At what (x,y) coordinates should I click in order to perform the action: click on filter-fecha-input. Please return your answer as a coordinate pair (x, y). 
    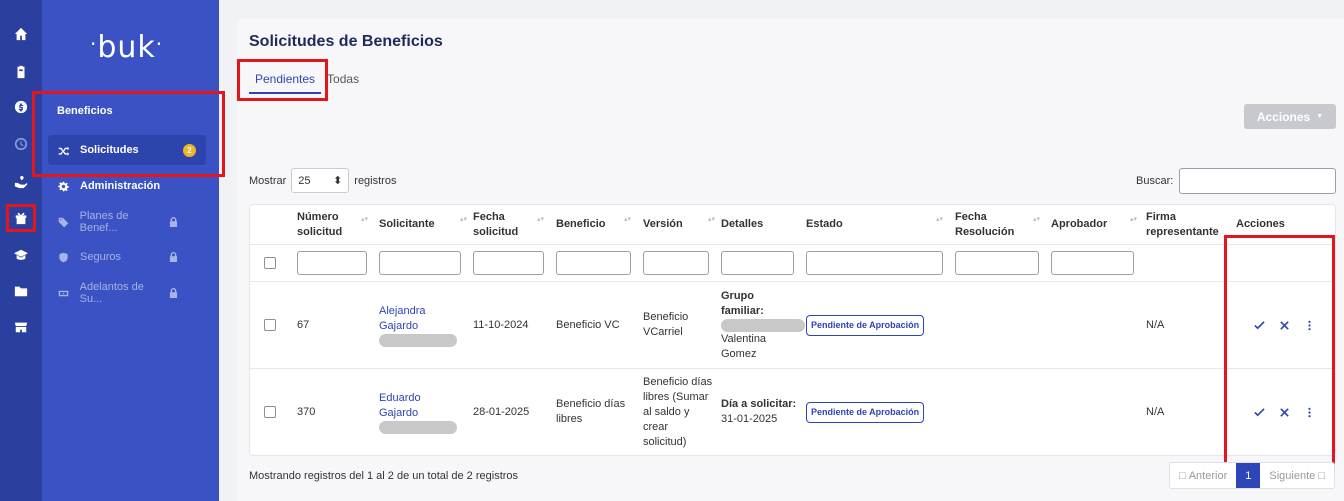
    Looking at the image, I should click on (508, 263).